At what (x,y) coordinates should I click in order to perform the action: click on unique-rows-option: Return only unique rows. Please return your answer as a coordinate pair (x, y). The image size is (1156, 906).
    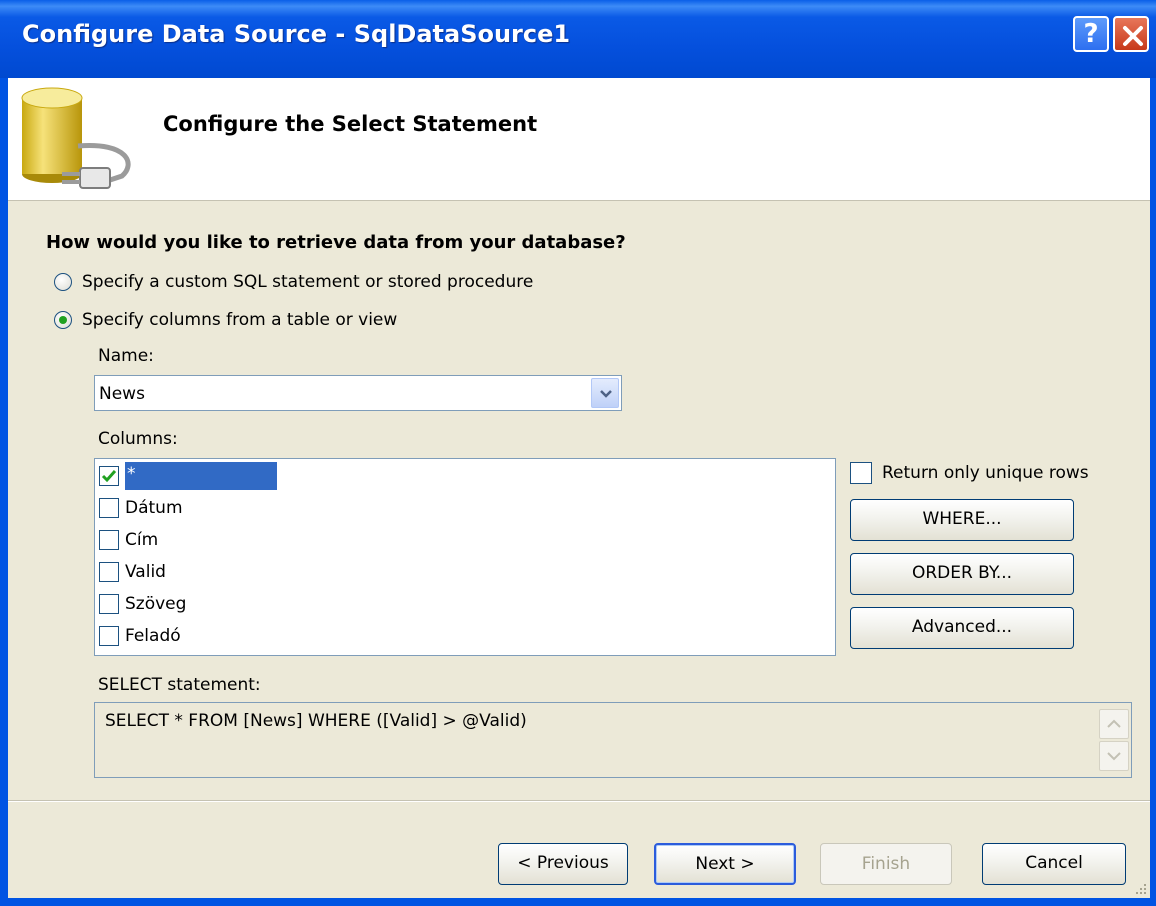
    Looking at the image, I should click on (969, 473).